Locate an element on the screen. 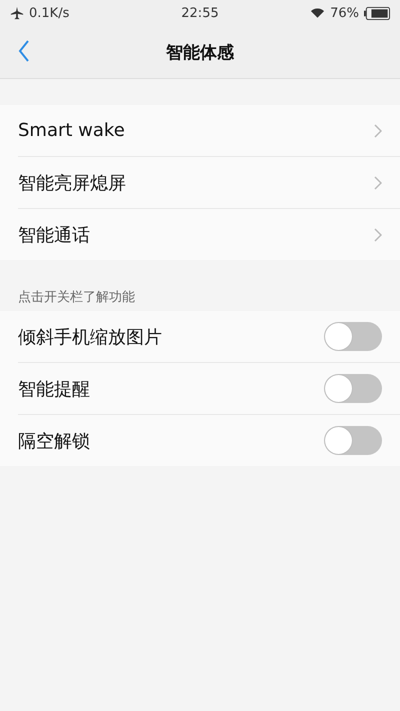  toggle-label: 智能提醒 is located at coordinates (54, 389).